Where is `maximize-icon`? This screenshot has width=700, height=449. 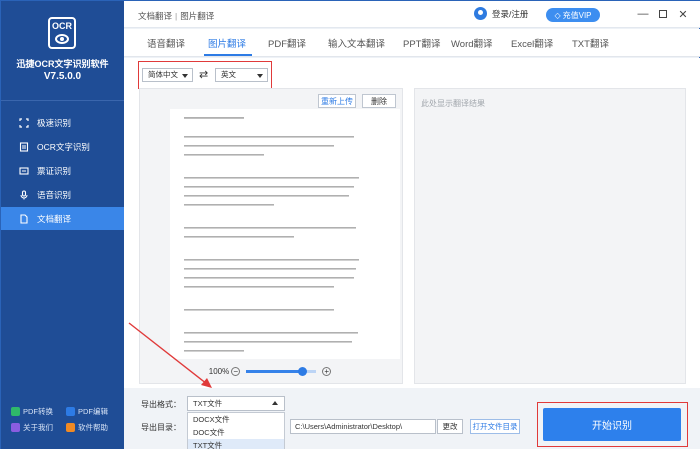 maximize-icon is located at coordinates (663, 14).